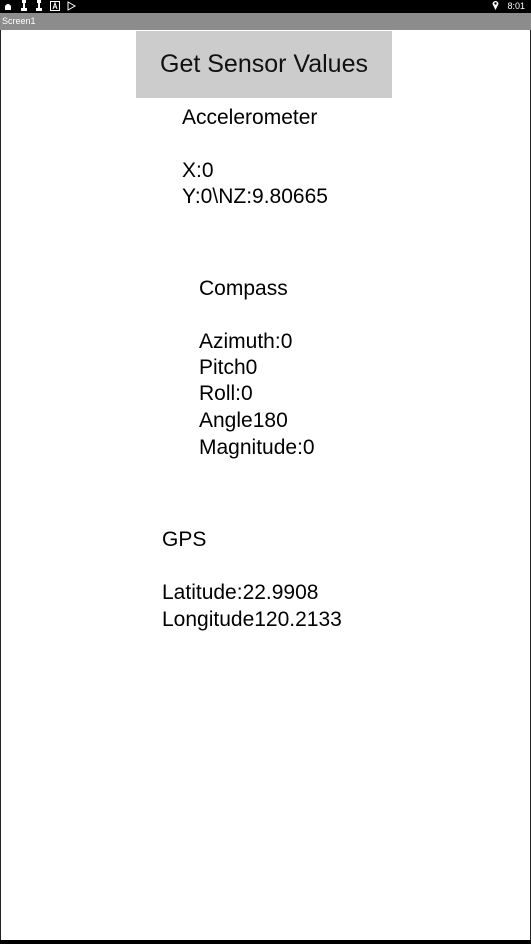  Describe the element at coordinates (265, 942) in the screenshot. I see `bottom-edge` at that location.